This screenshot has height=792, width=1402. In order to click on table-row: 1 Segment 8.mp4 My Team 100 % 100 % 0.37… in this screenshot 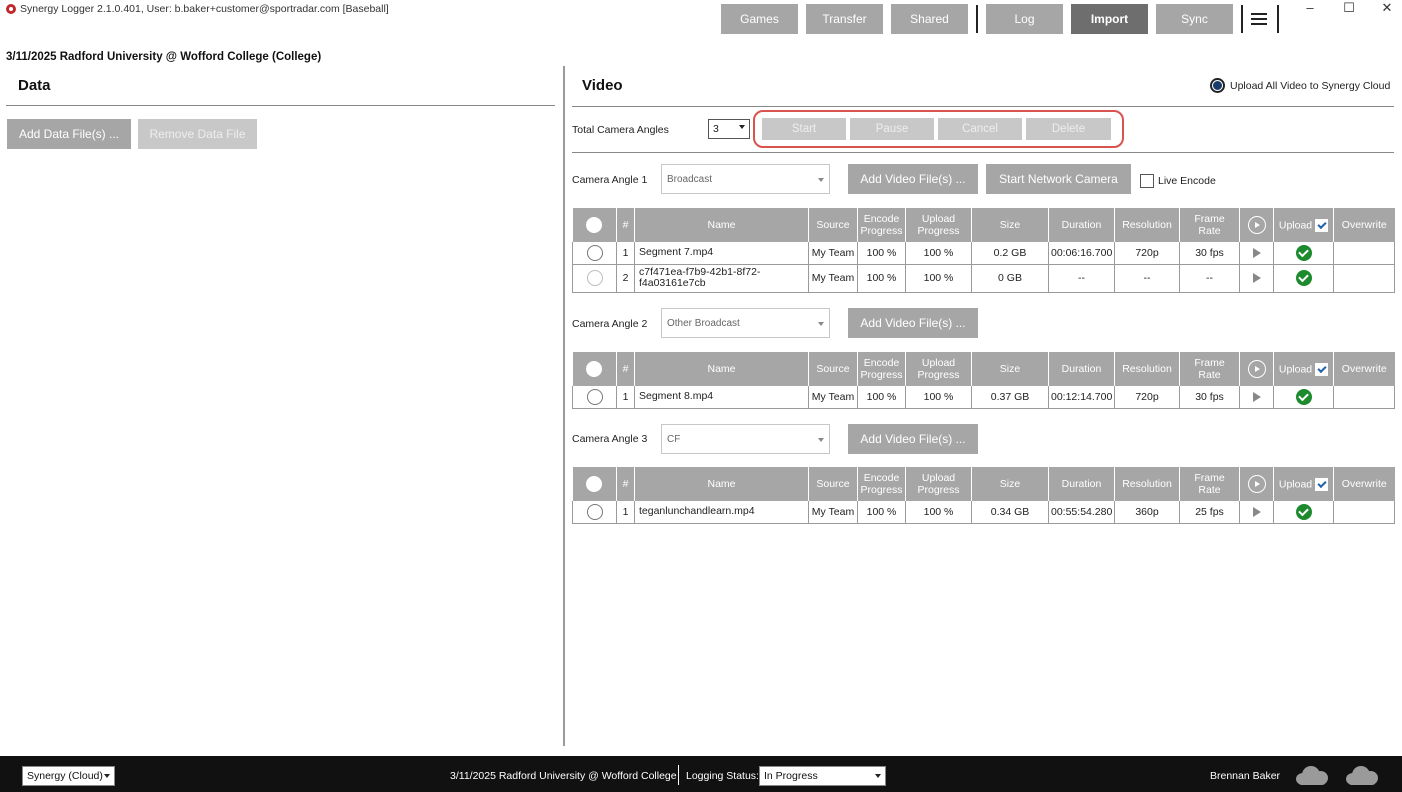, I will do `click(983, 397)`.